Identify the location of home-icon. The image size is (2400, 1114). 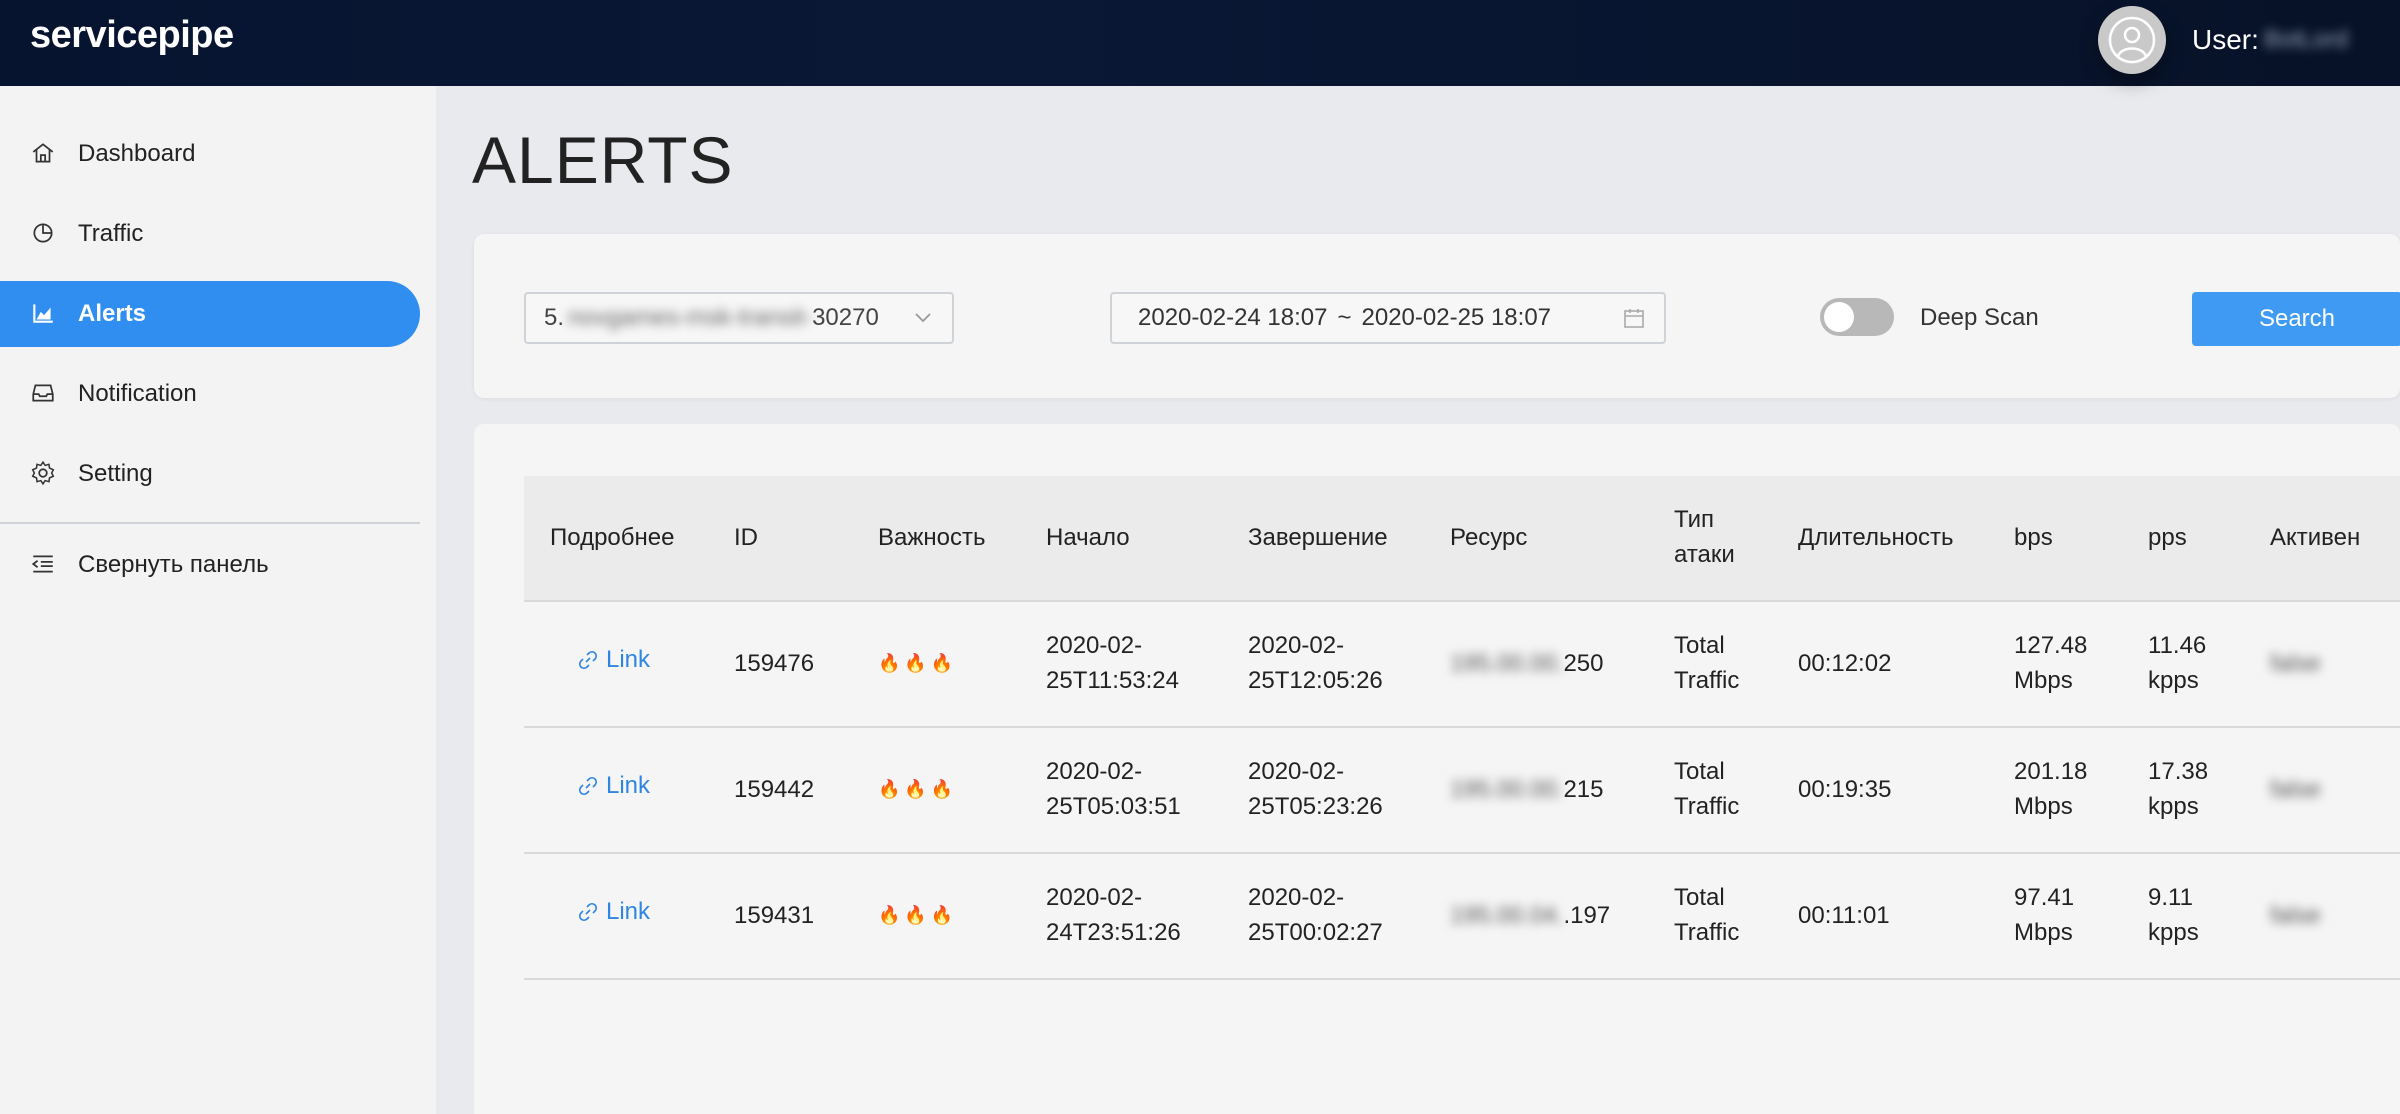
(44, 154).